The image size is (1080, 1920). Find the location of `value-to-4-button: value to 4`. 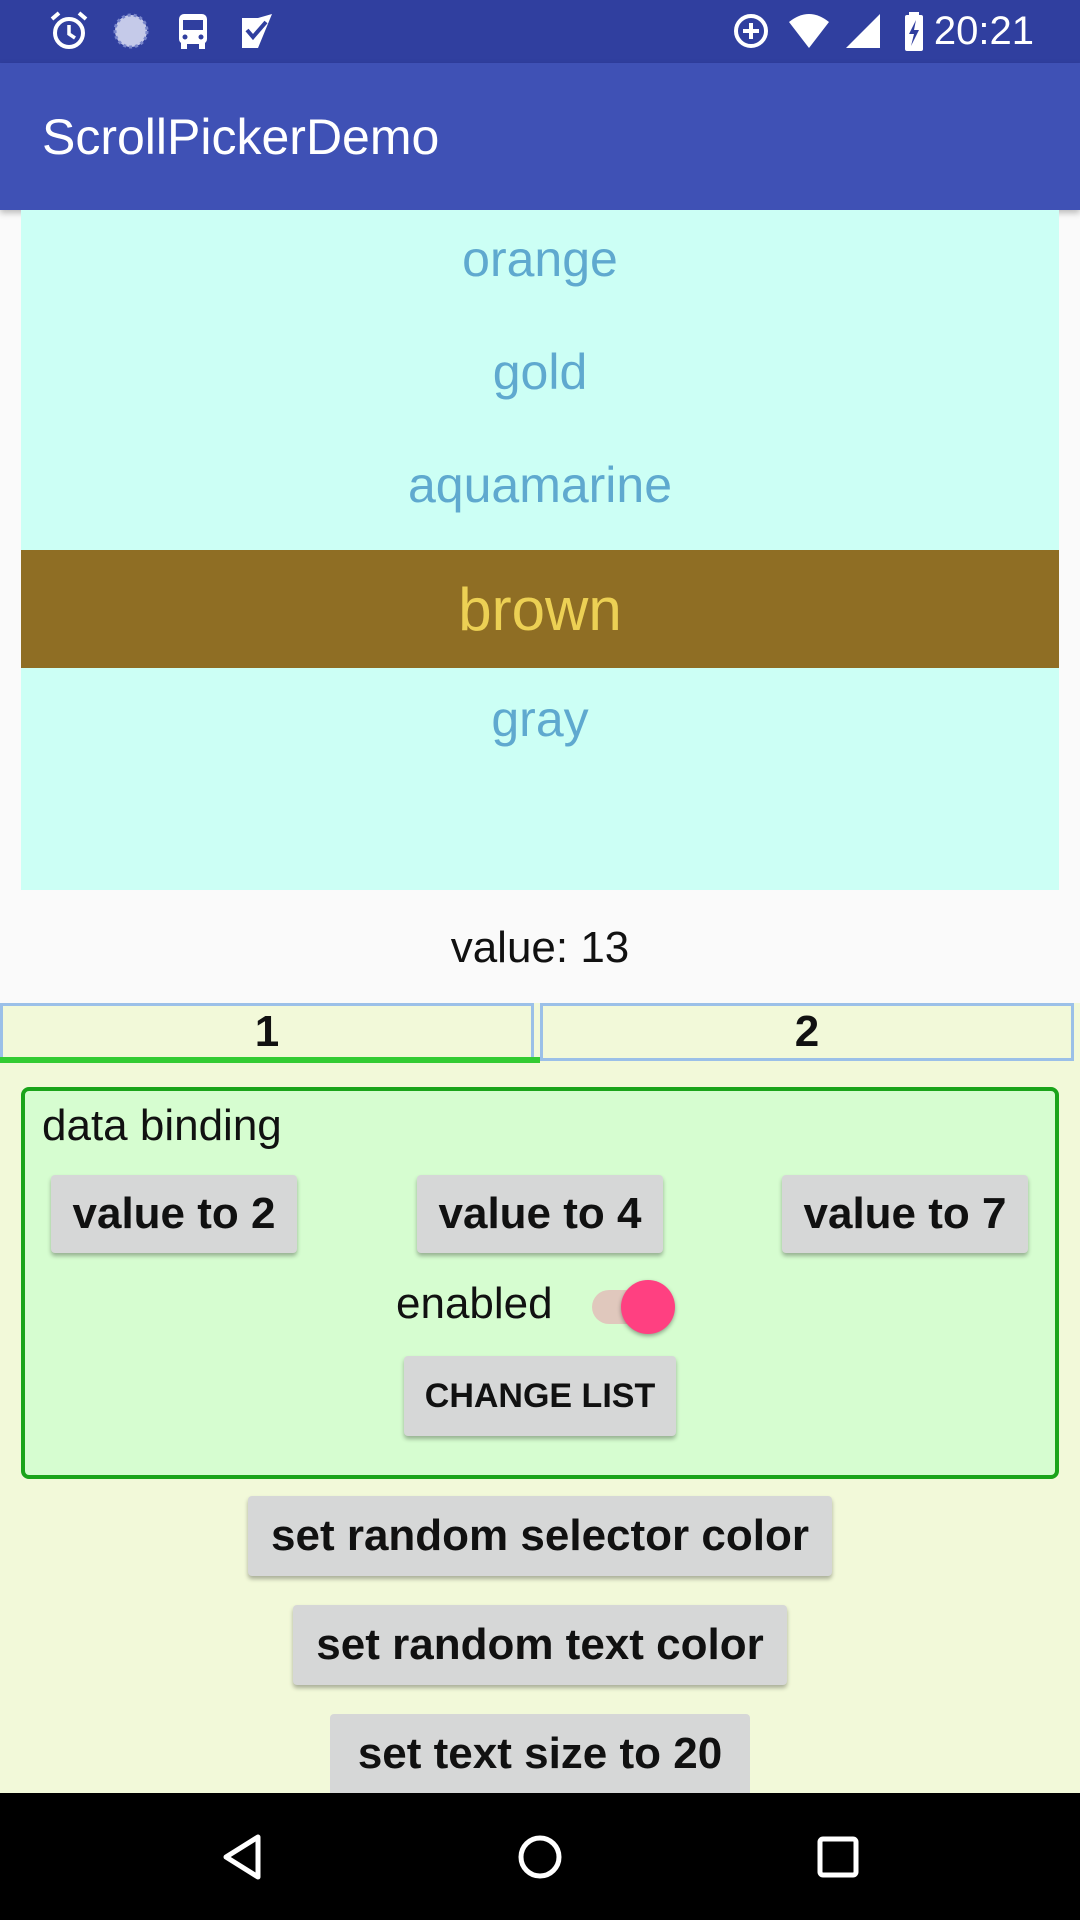

value-to-4-button: value to 4 is located at coordinates (540, 1214).